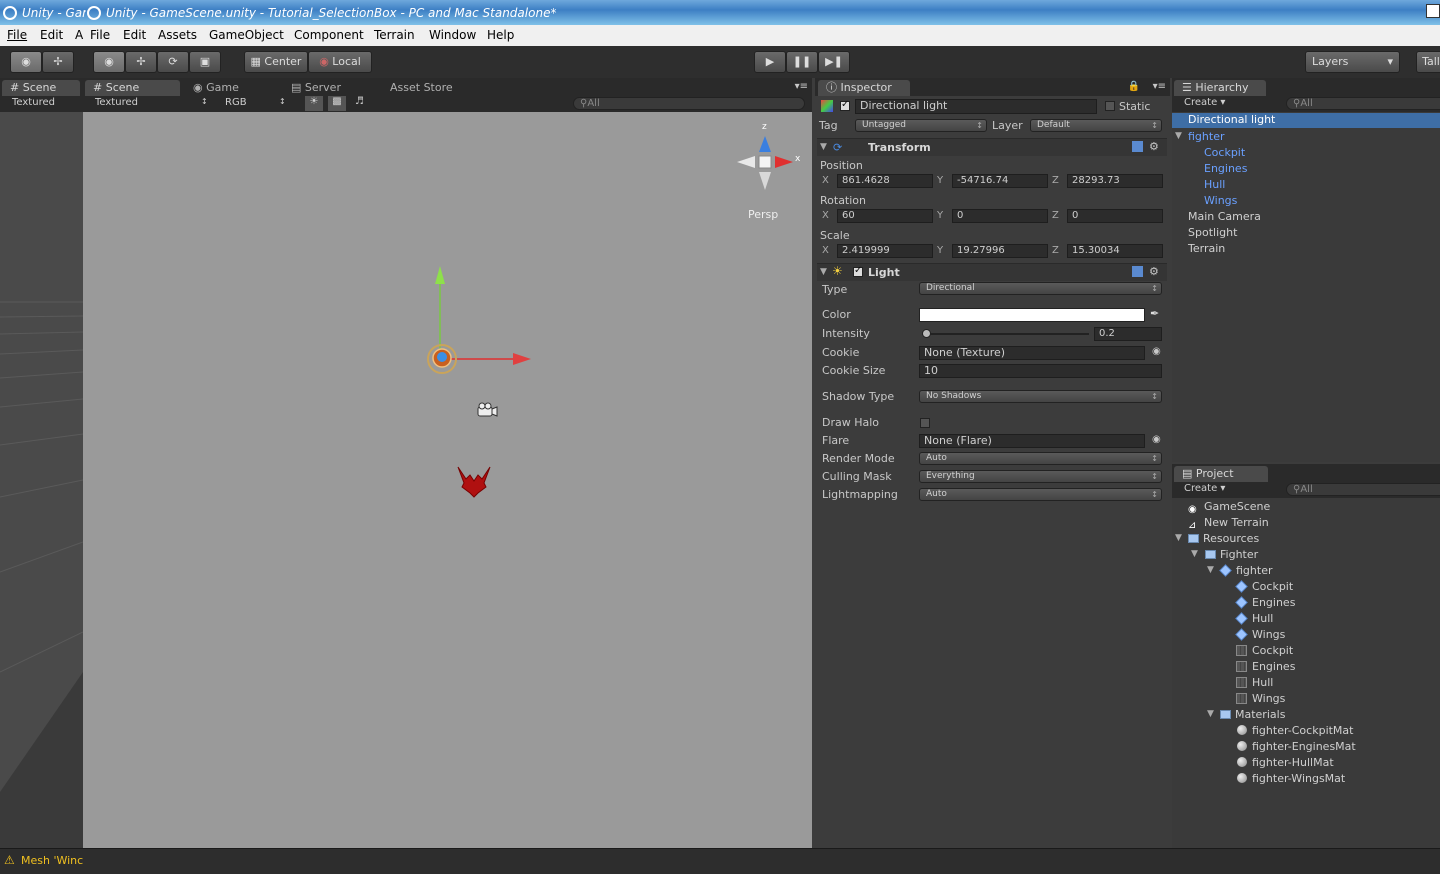 This screenshot has height=874, width=1440. I want to click on scene-audio-icon: ♬, so click(359, 101).